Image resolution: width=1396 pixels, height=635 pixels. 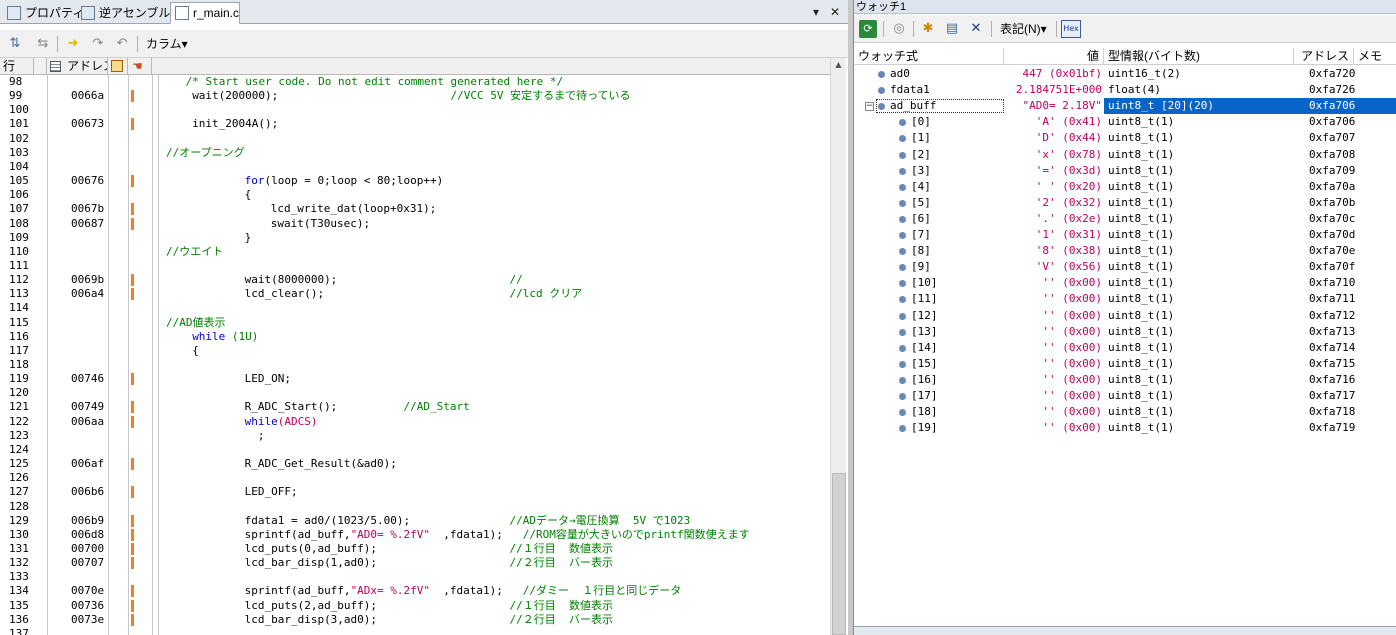 I want to click on watch-value: 2.184751E+000, so click(x=1059, y=90).